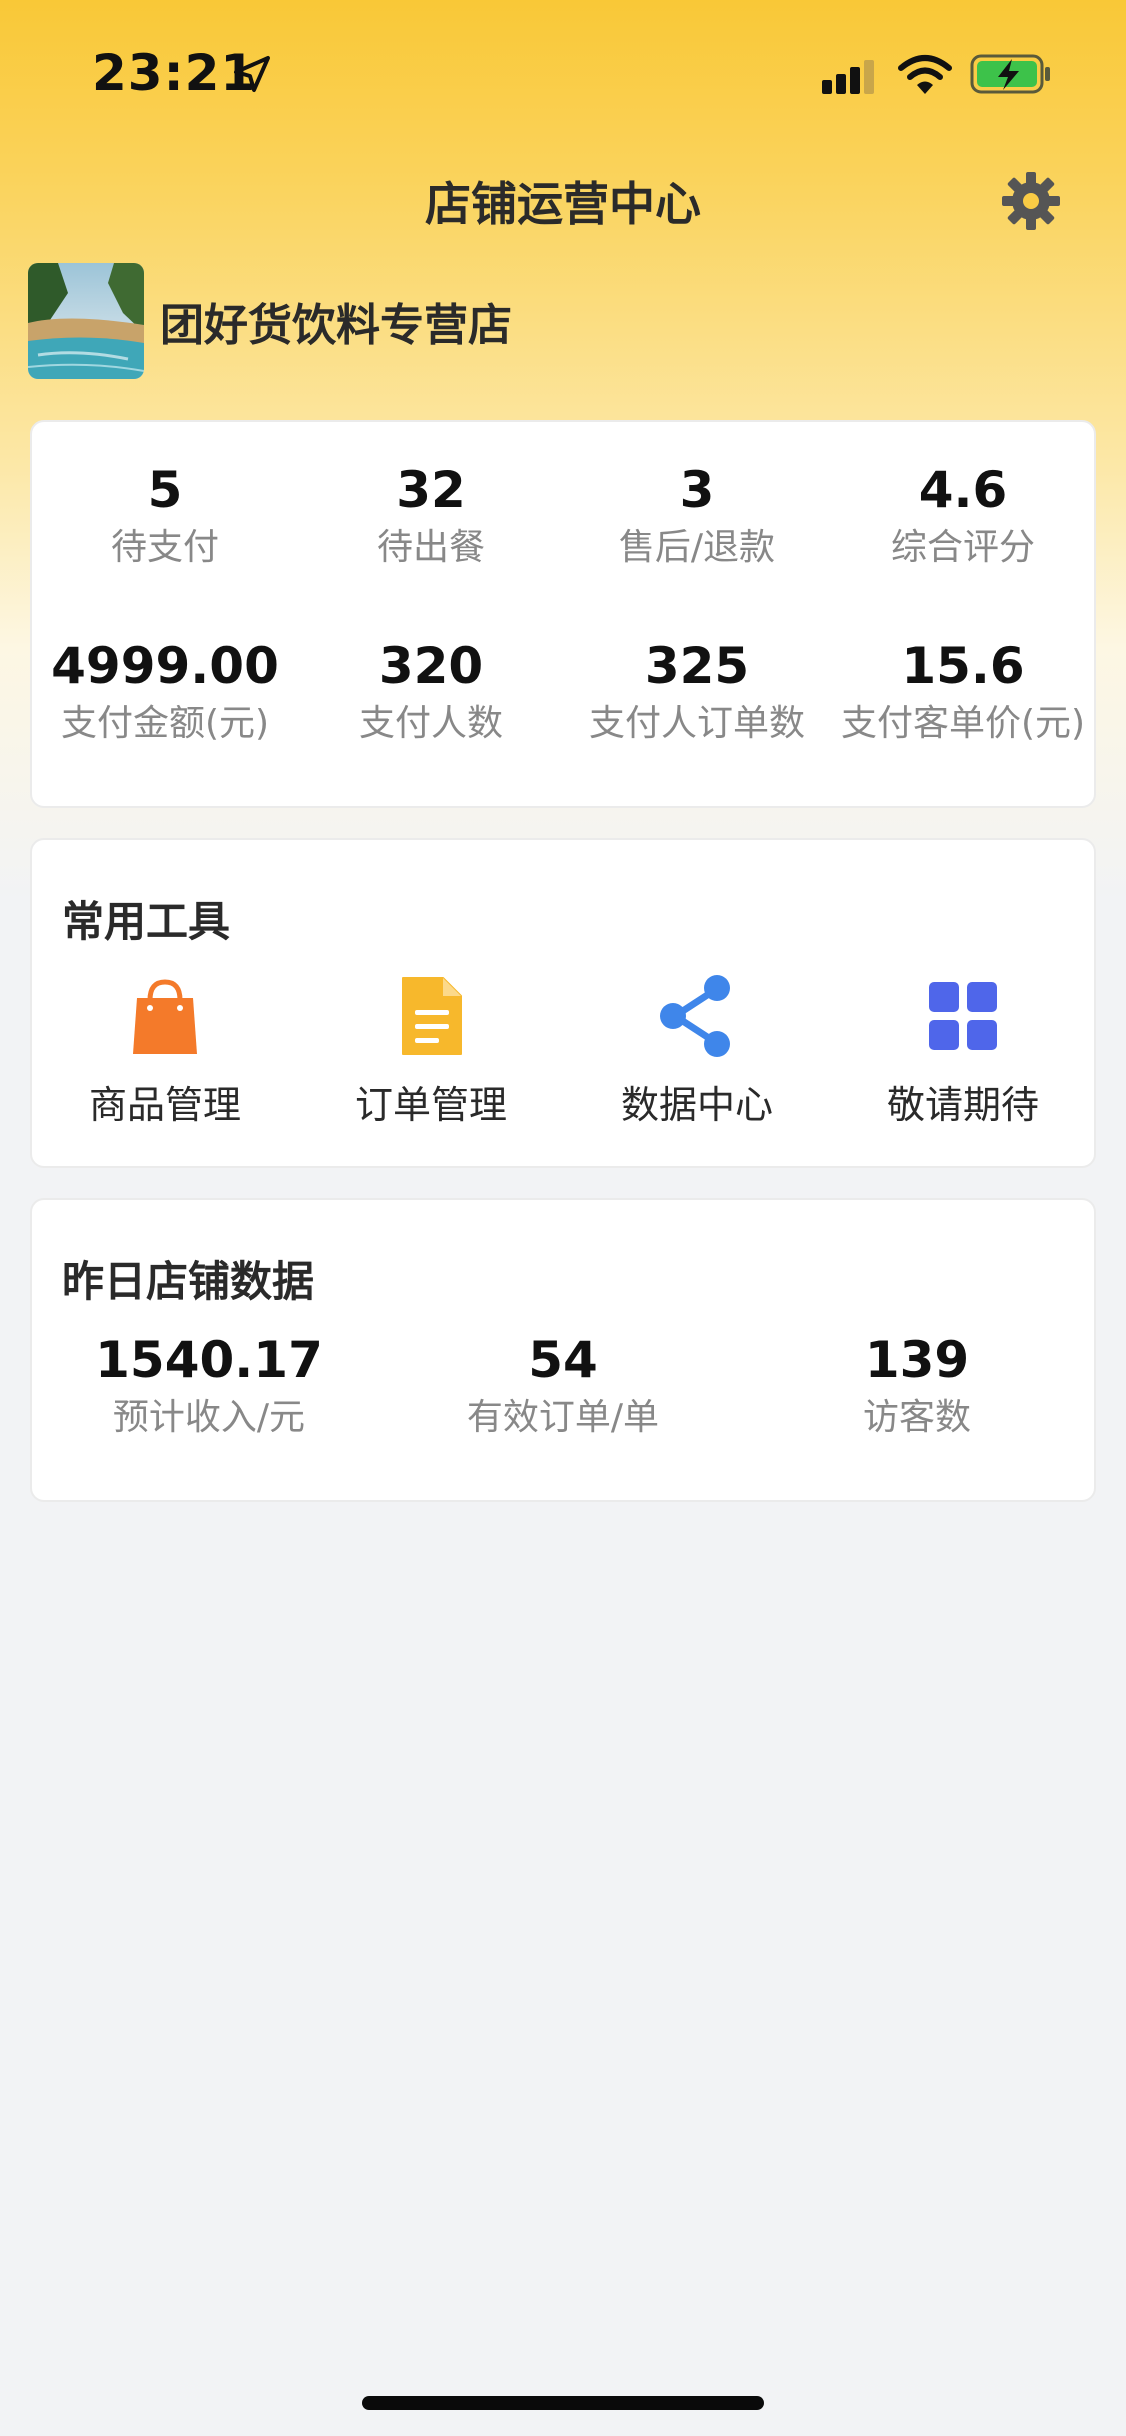 The width and height of the screenshot is (1126, 2436). I want to click on store-name: 团好货饮料专营店, so click(336, 325).